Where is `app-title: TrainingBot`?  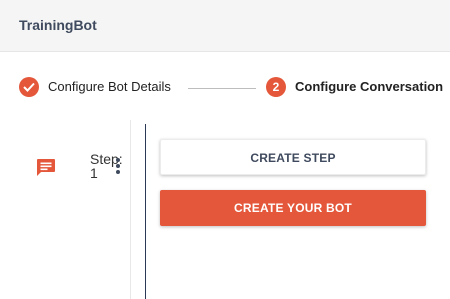 app-title: TrainingBot is located at coordinates (58, 25).